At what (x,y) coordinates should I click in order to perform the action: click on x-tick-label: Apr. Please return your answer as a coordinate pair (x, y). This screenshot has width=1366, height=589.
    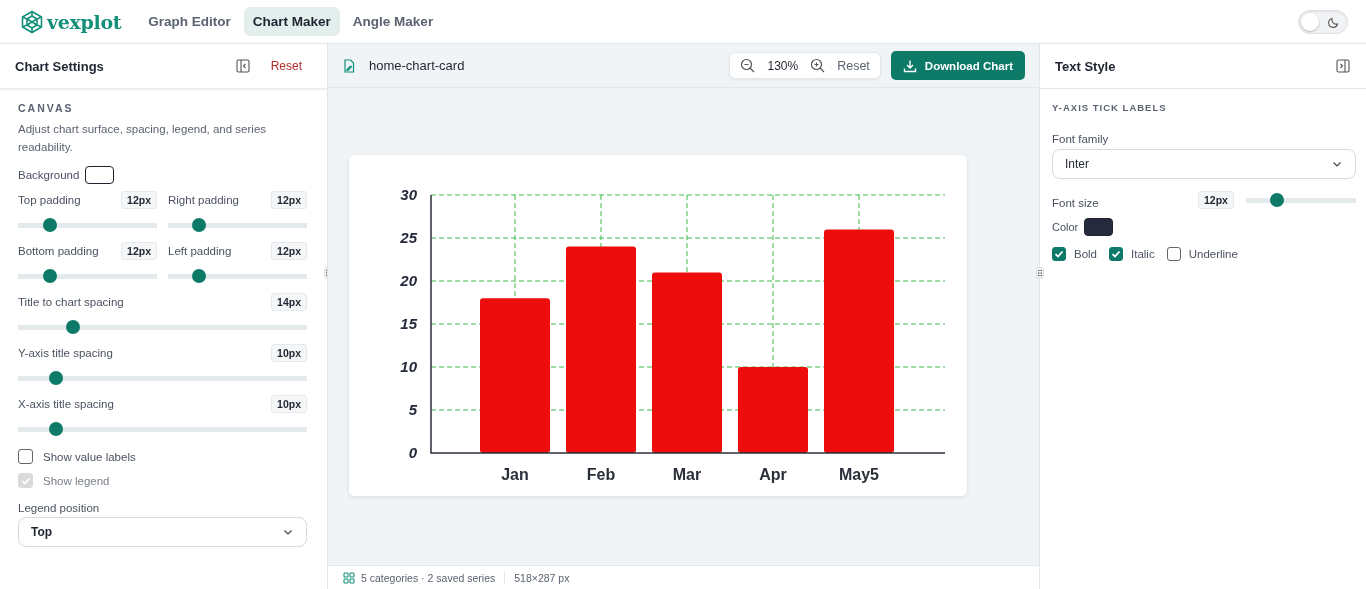
    Looking at the image, I should click on (773, 474).